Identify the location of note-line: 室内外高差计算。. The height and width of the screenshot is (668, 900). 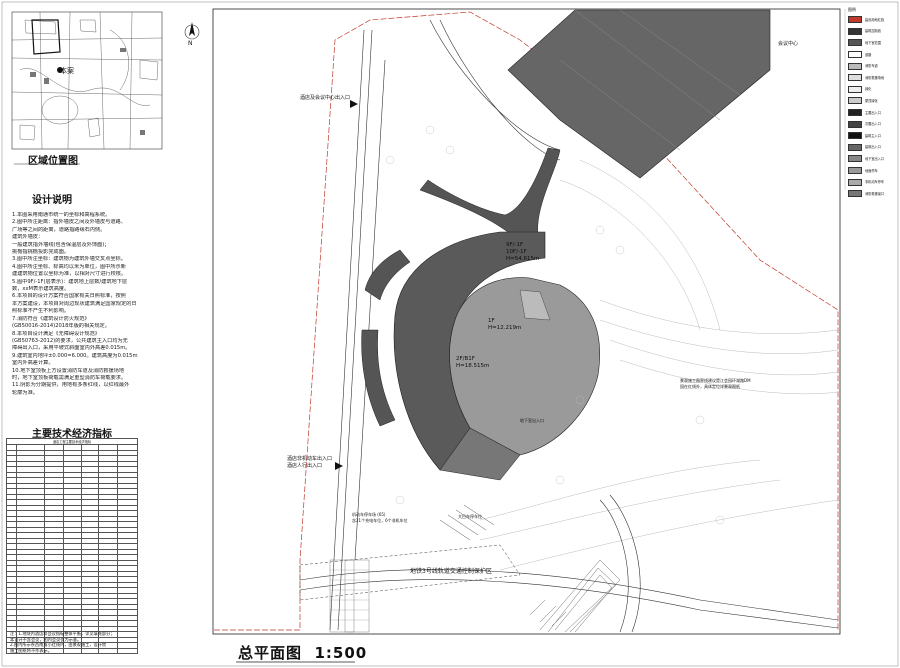
(33, 363).